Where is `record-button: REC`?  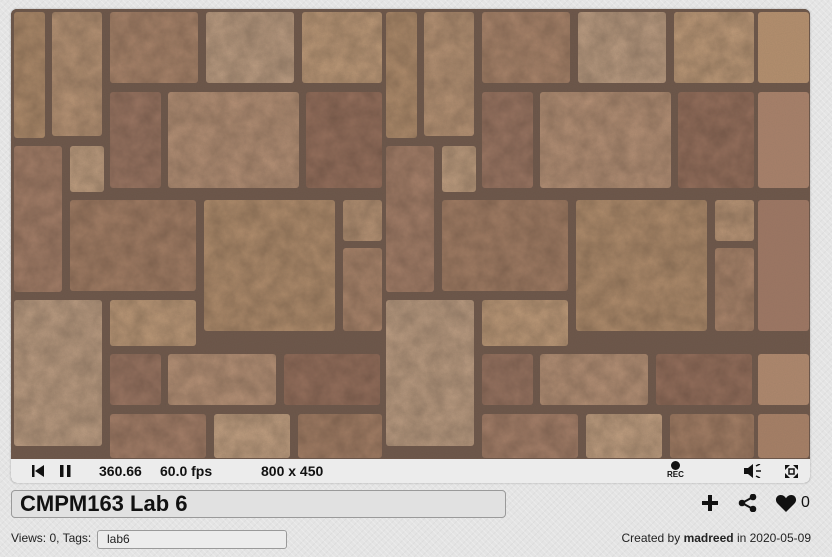
record-button: REC is located at coordinates (675, 471).